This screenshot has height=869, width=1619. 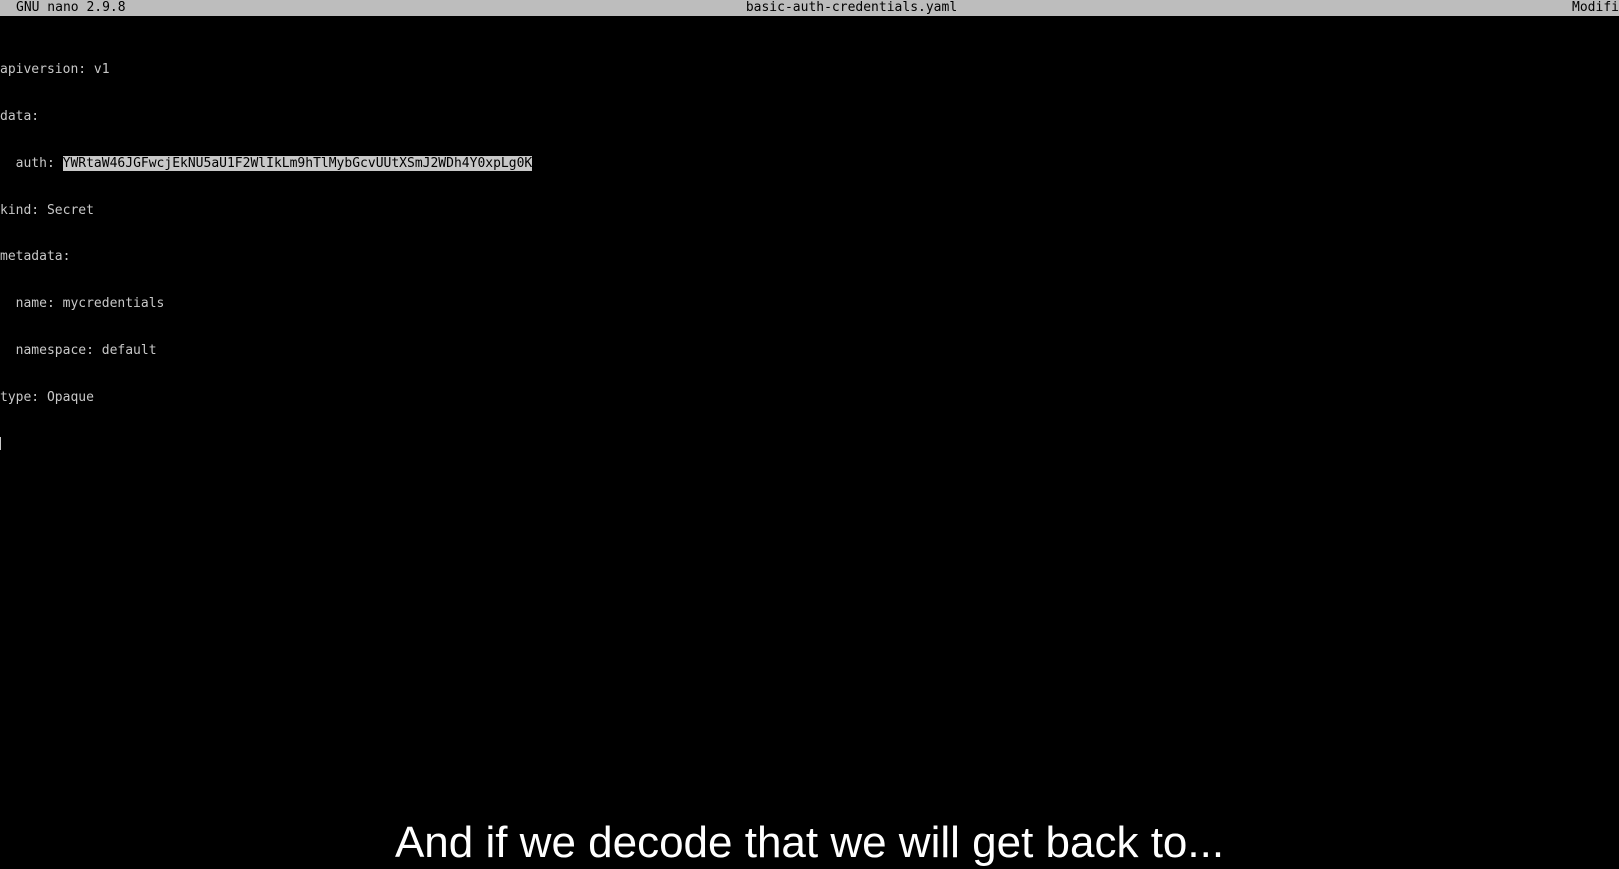 What do you see at coordinates (159, 70) in the screenshot?
I see `i-beam-cursor-icon` at bounding box center [159, 70].